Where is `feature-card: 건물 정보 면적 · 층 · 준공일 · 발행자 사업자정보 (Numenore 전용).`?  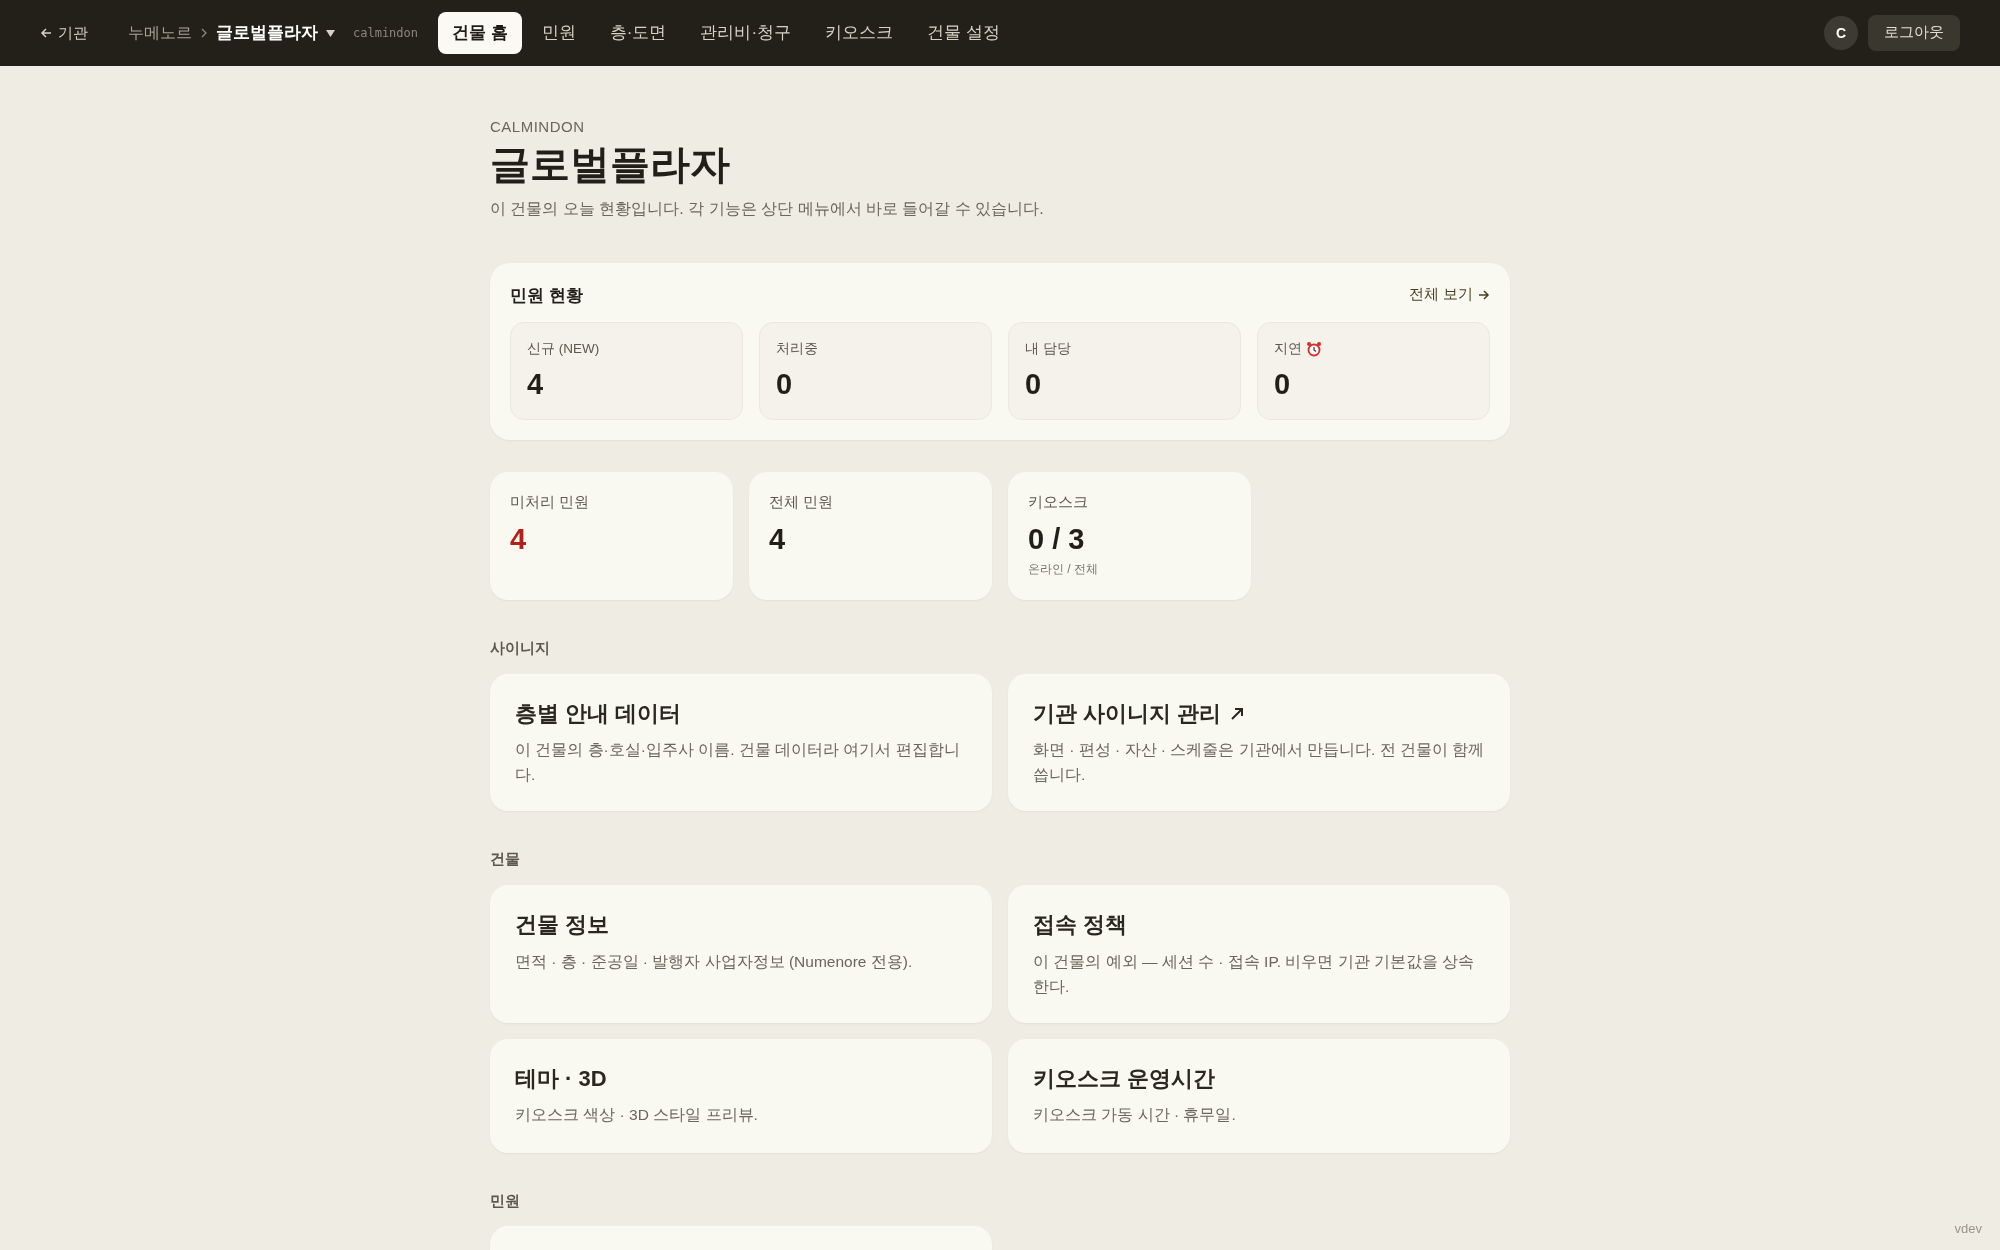 feature-card: 건물 정보 면적 · 층 · 준공일 · 발행자 사업자정보 (Numenore 전용). is located at coordinates (741, 954).